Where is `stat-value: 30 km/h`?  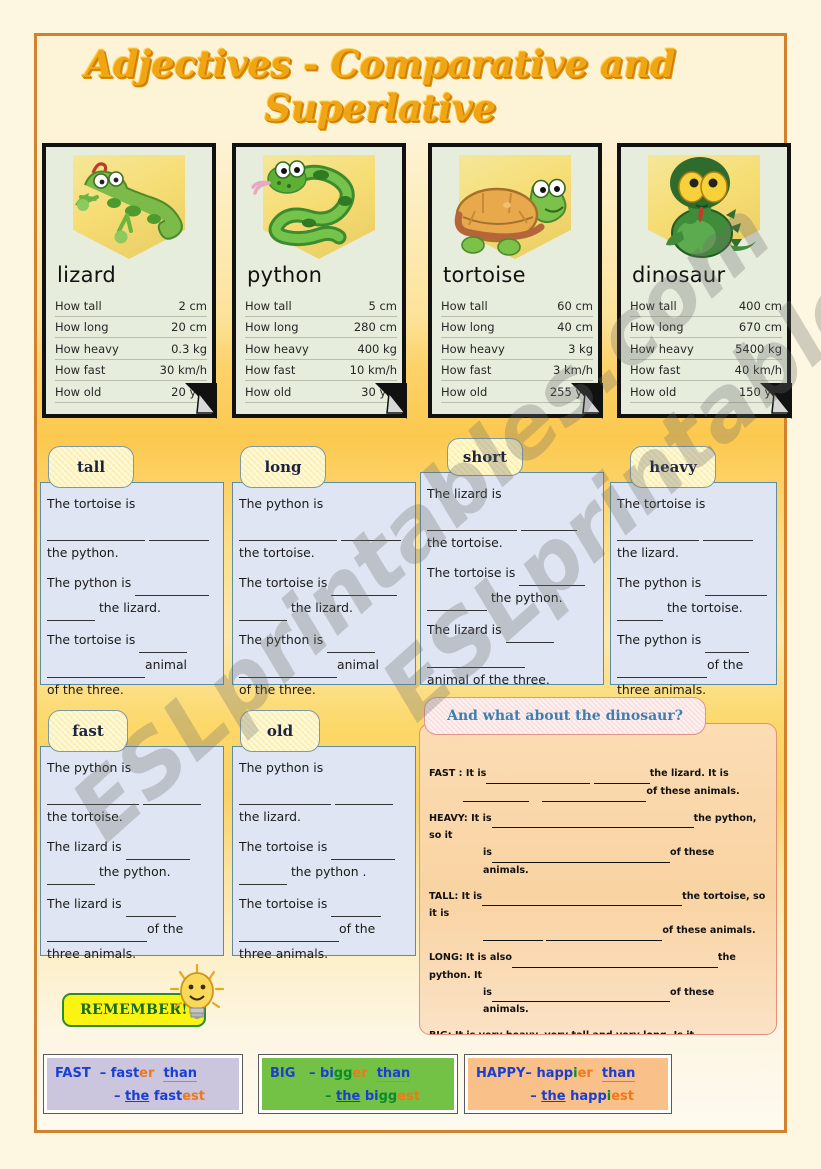 stat-value: 30 km/h is located at coordinates (174, 370).